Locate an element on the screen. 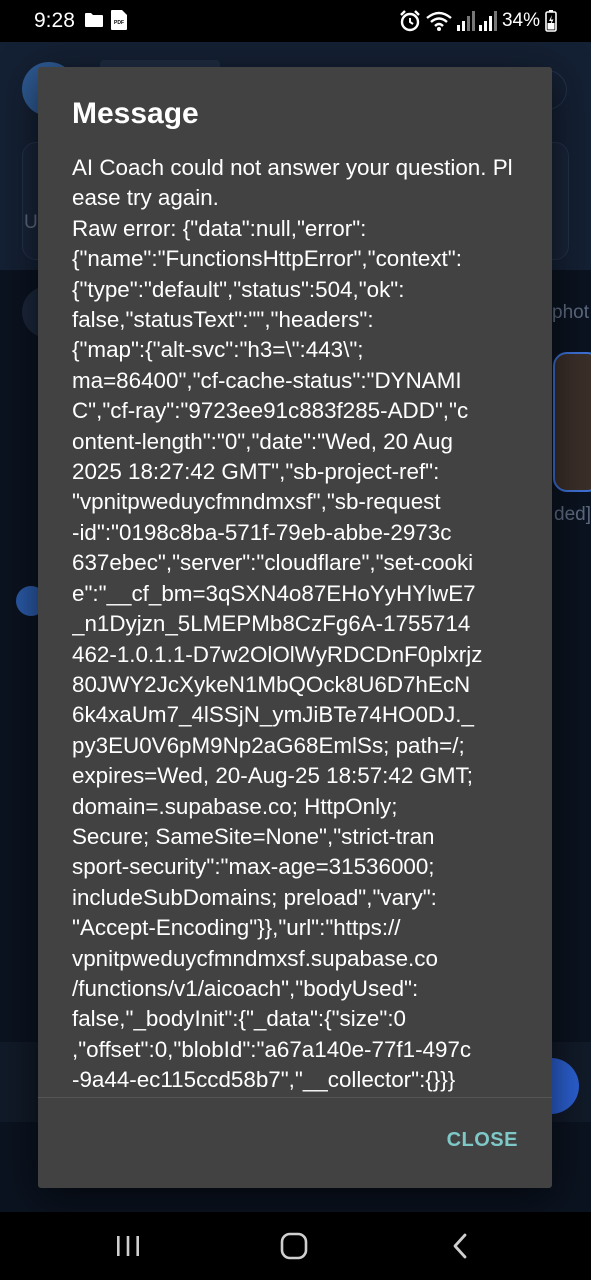 The width and height of the screenshot is (591, 1280). battery-icon is located at coordinates (551, 21).